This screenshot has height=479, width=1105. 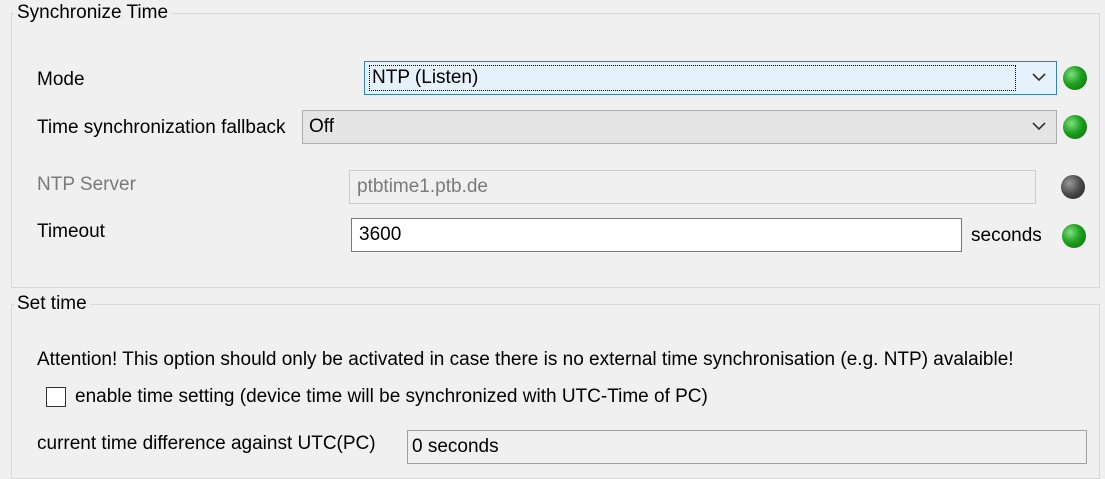 I want to click on ntp-server-status-led-icon, so click(x=1073, y=187).